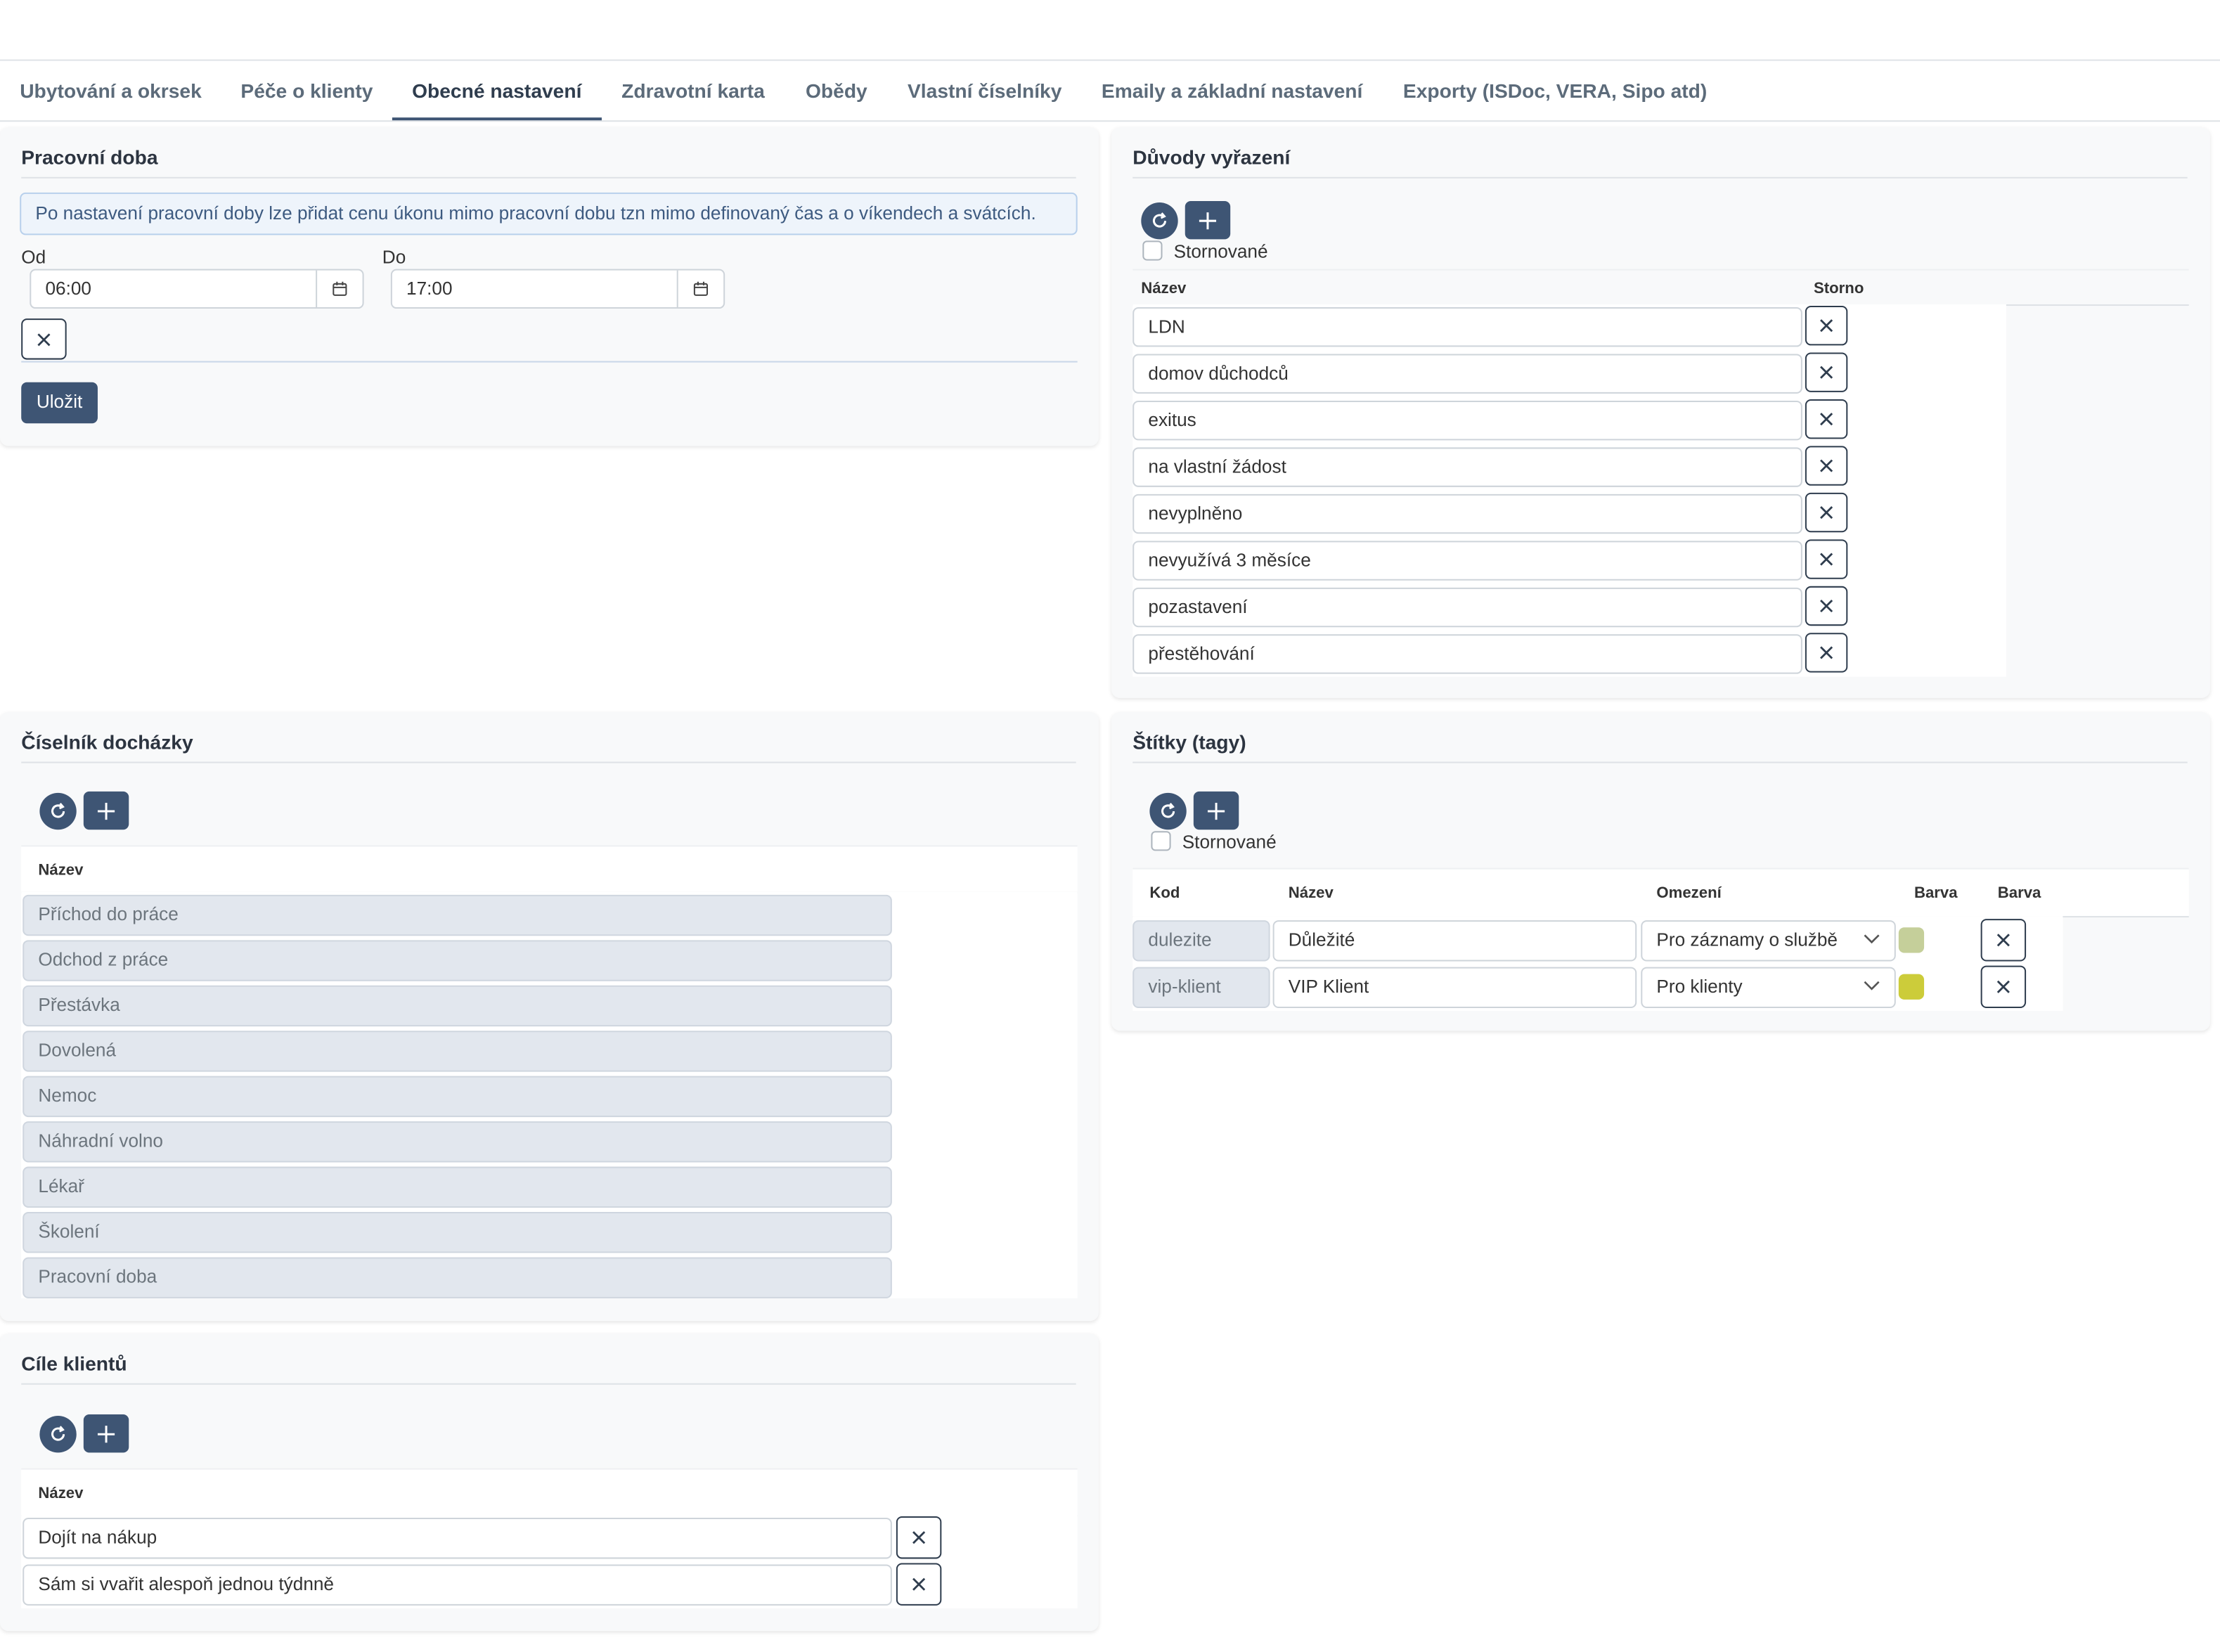  Describe the element at coordinates (1220, 251) in the screenshot. I see `stornovane-label: Stornované` at that location.